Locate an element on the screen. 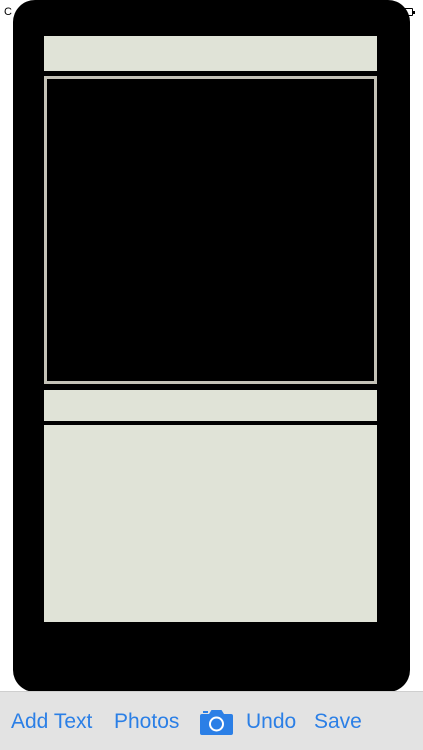 This screenshot has height=750, width=423. save-button: Save is located at coordinates (338, 722).